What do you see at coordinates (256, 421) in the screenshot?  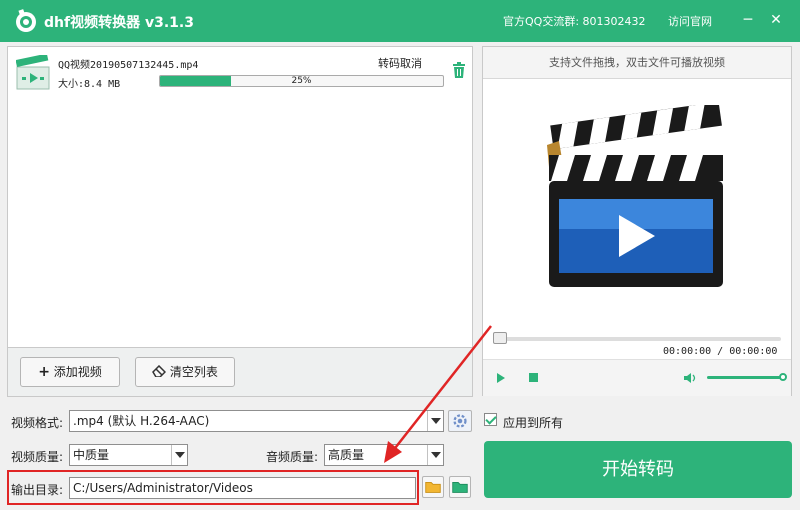 I see `format-select: .mp4 (默认 H.264-AAC)` at bounding box center [256, 421].